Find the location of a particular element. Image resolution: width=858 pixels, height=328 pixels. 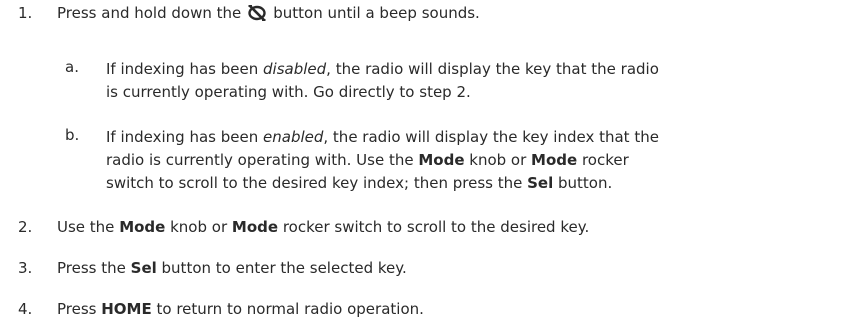

step-number: 4. is located at coordinates (25, 309).